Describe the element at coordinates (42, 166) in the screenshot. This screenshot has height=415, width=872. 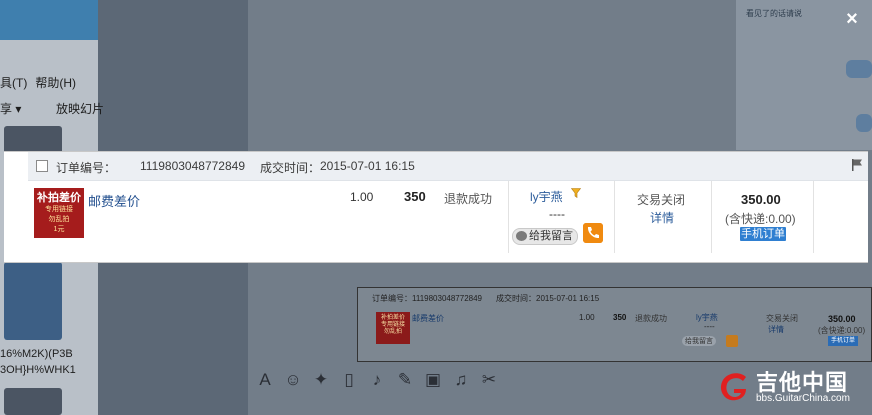
I see `order-checkbox` at that location.